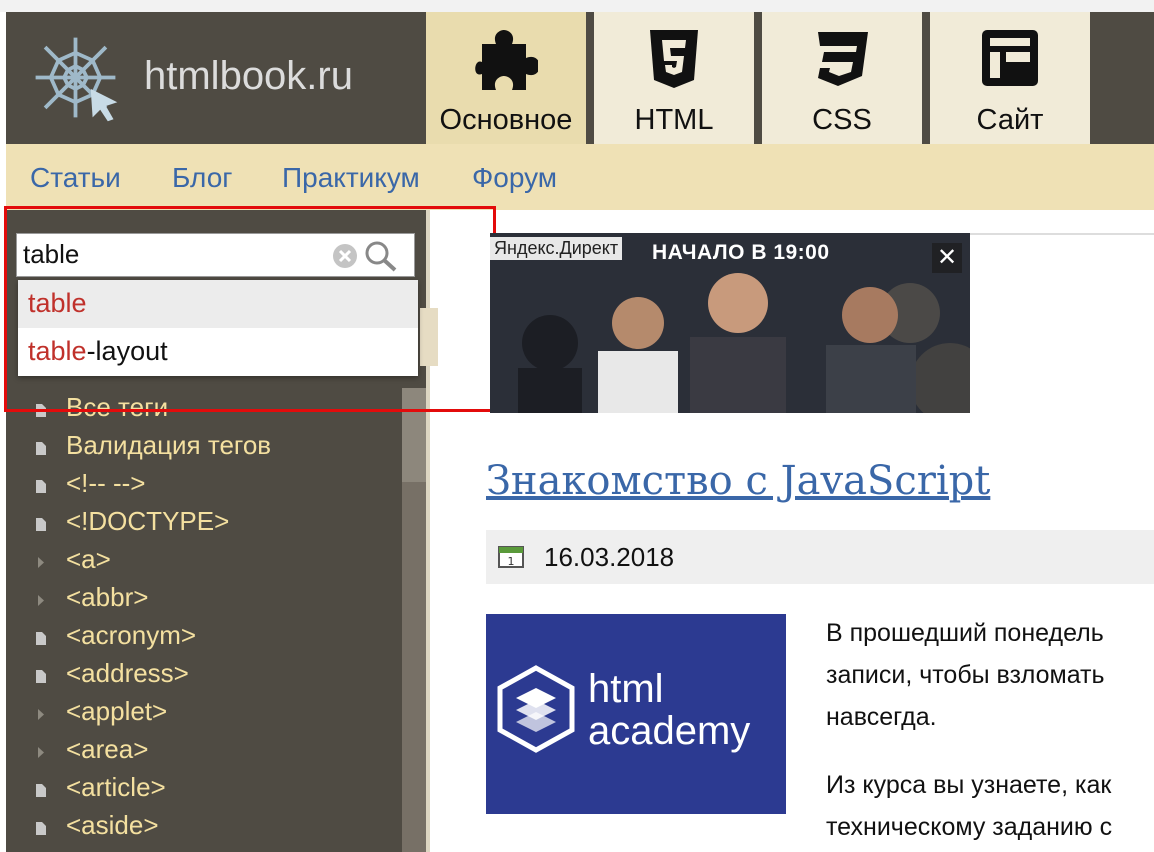 The width and height of the screenshot is (1154, 852). Describe the element at coordinates (965, 633) in the screenshot. I see `paragraph-line: В прошедший понедель` at that location.